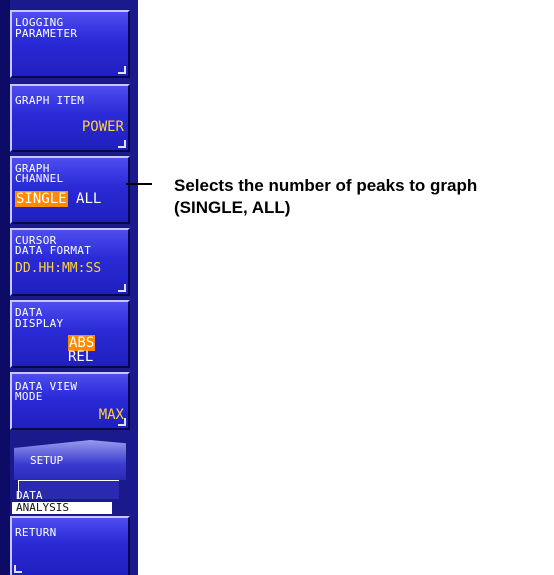 This screenshot has width=554, height=575. What do you see at coordinates (89, 199) in the screenshot?
I see `option-all: ALL` at bounding box center [89, 199].